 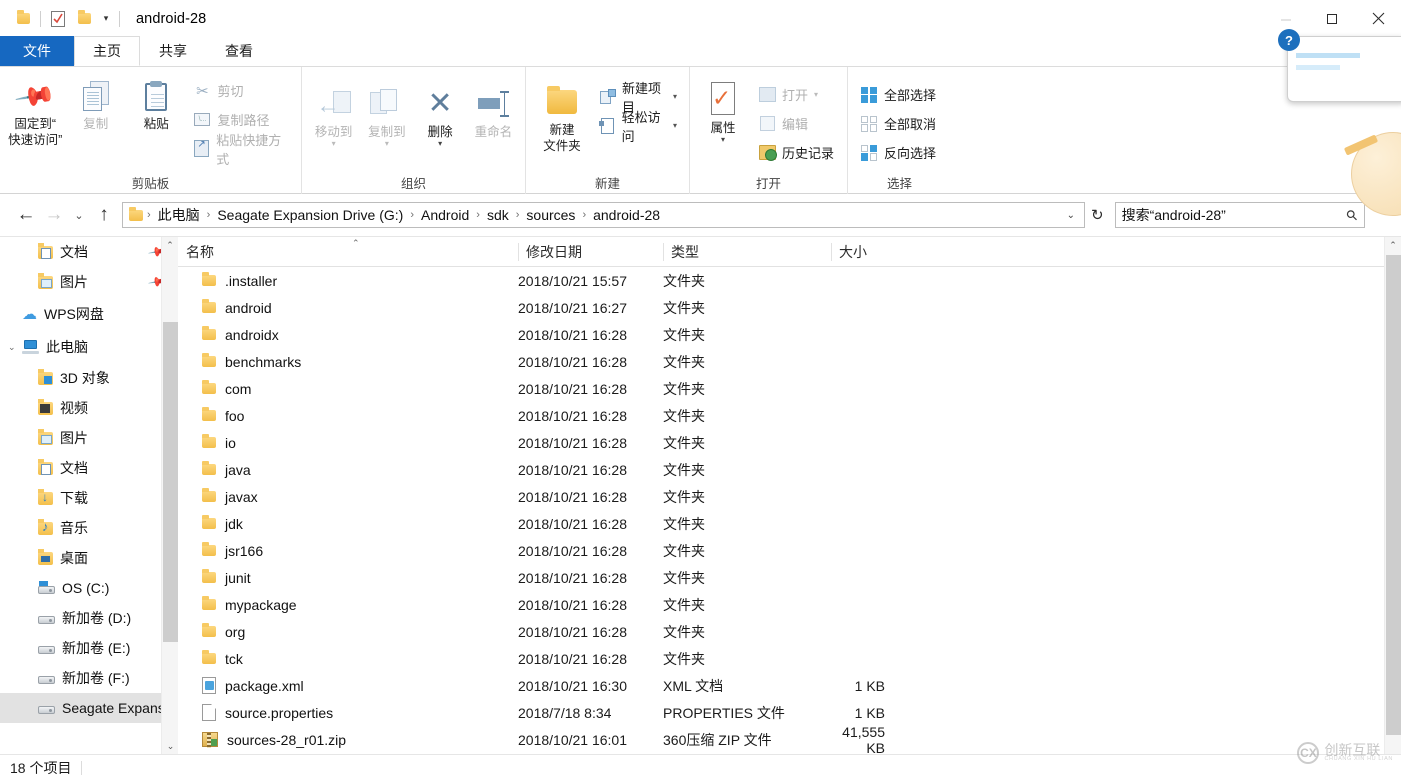 What do you see at coordinates (789, 631) in the screenshot?
I see `table-row: org 2018/10/21 16:28 文件夹` at bounding box center [789, 631].